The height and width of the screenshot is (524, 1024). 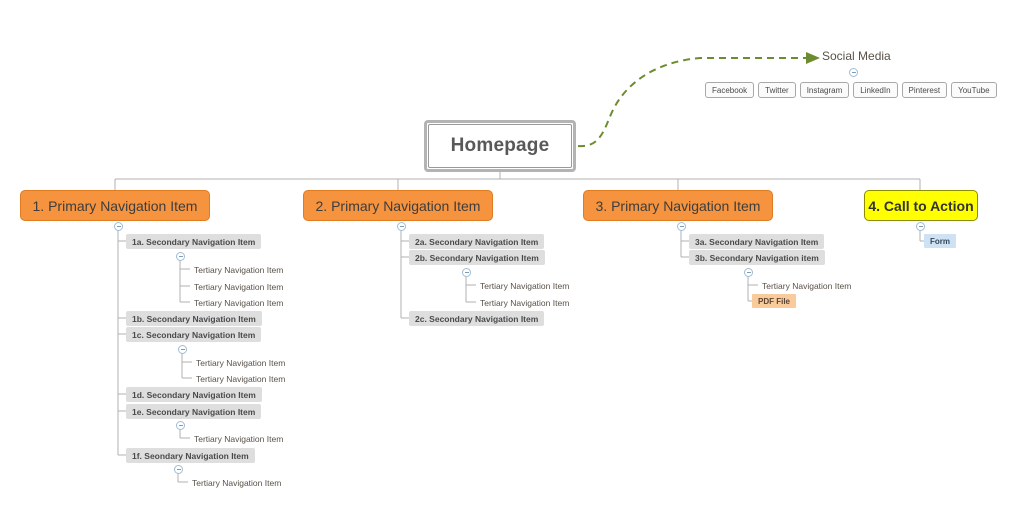 I want to click on node-primary-2: 2. Primary Navigation Item, so click(x=398, y=205).